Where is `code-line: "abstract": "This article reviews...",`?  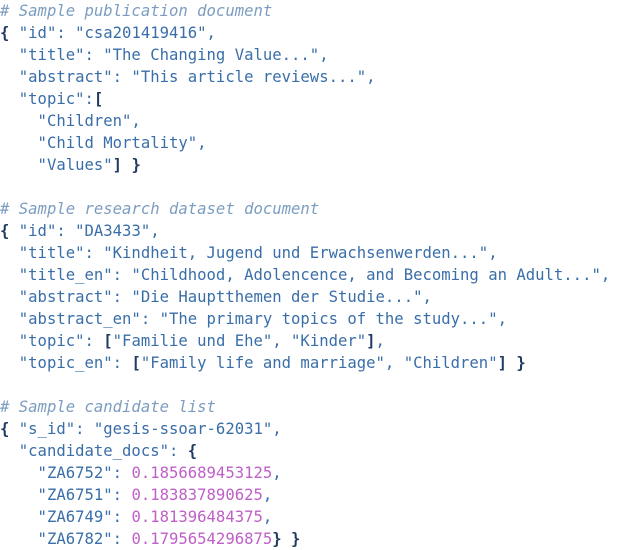 code-line: "abstract": "This article reviews...", is located at coordinates (320, 77).